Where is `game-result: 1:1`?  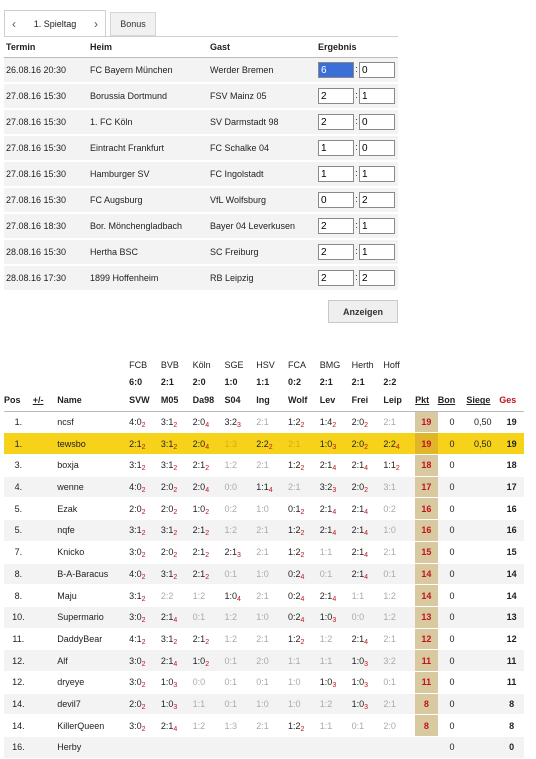 game-result: 1:1 is located at coordinates (263, 381).